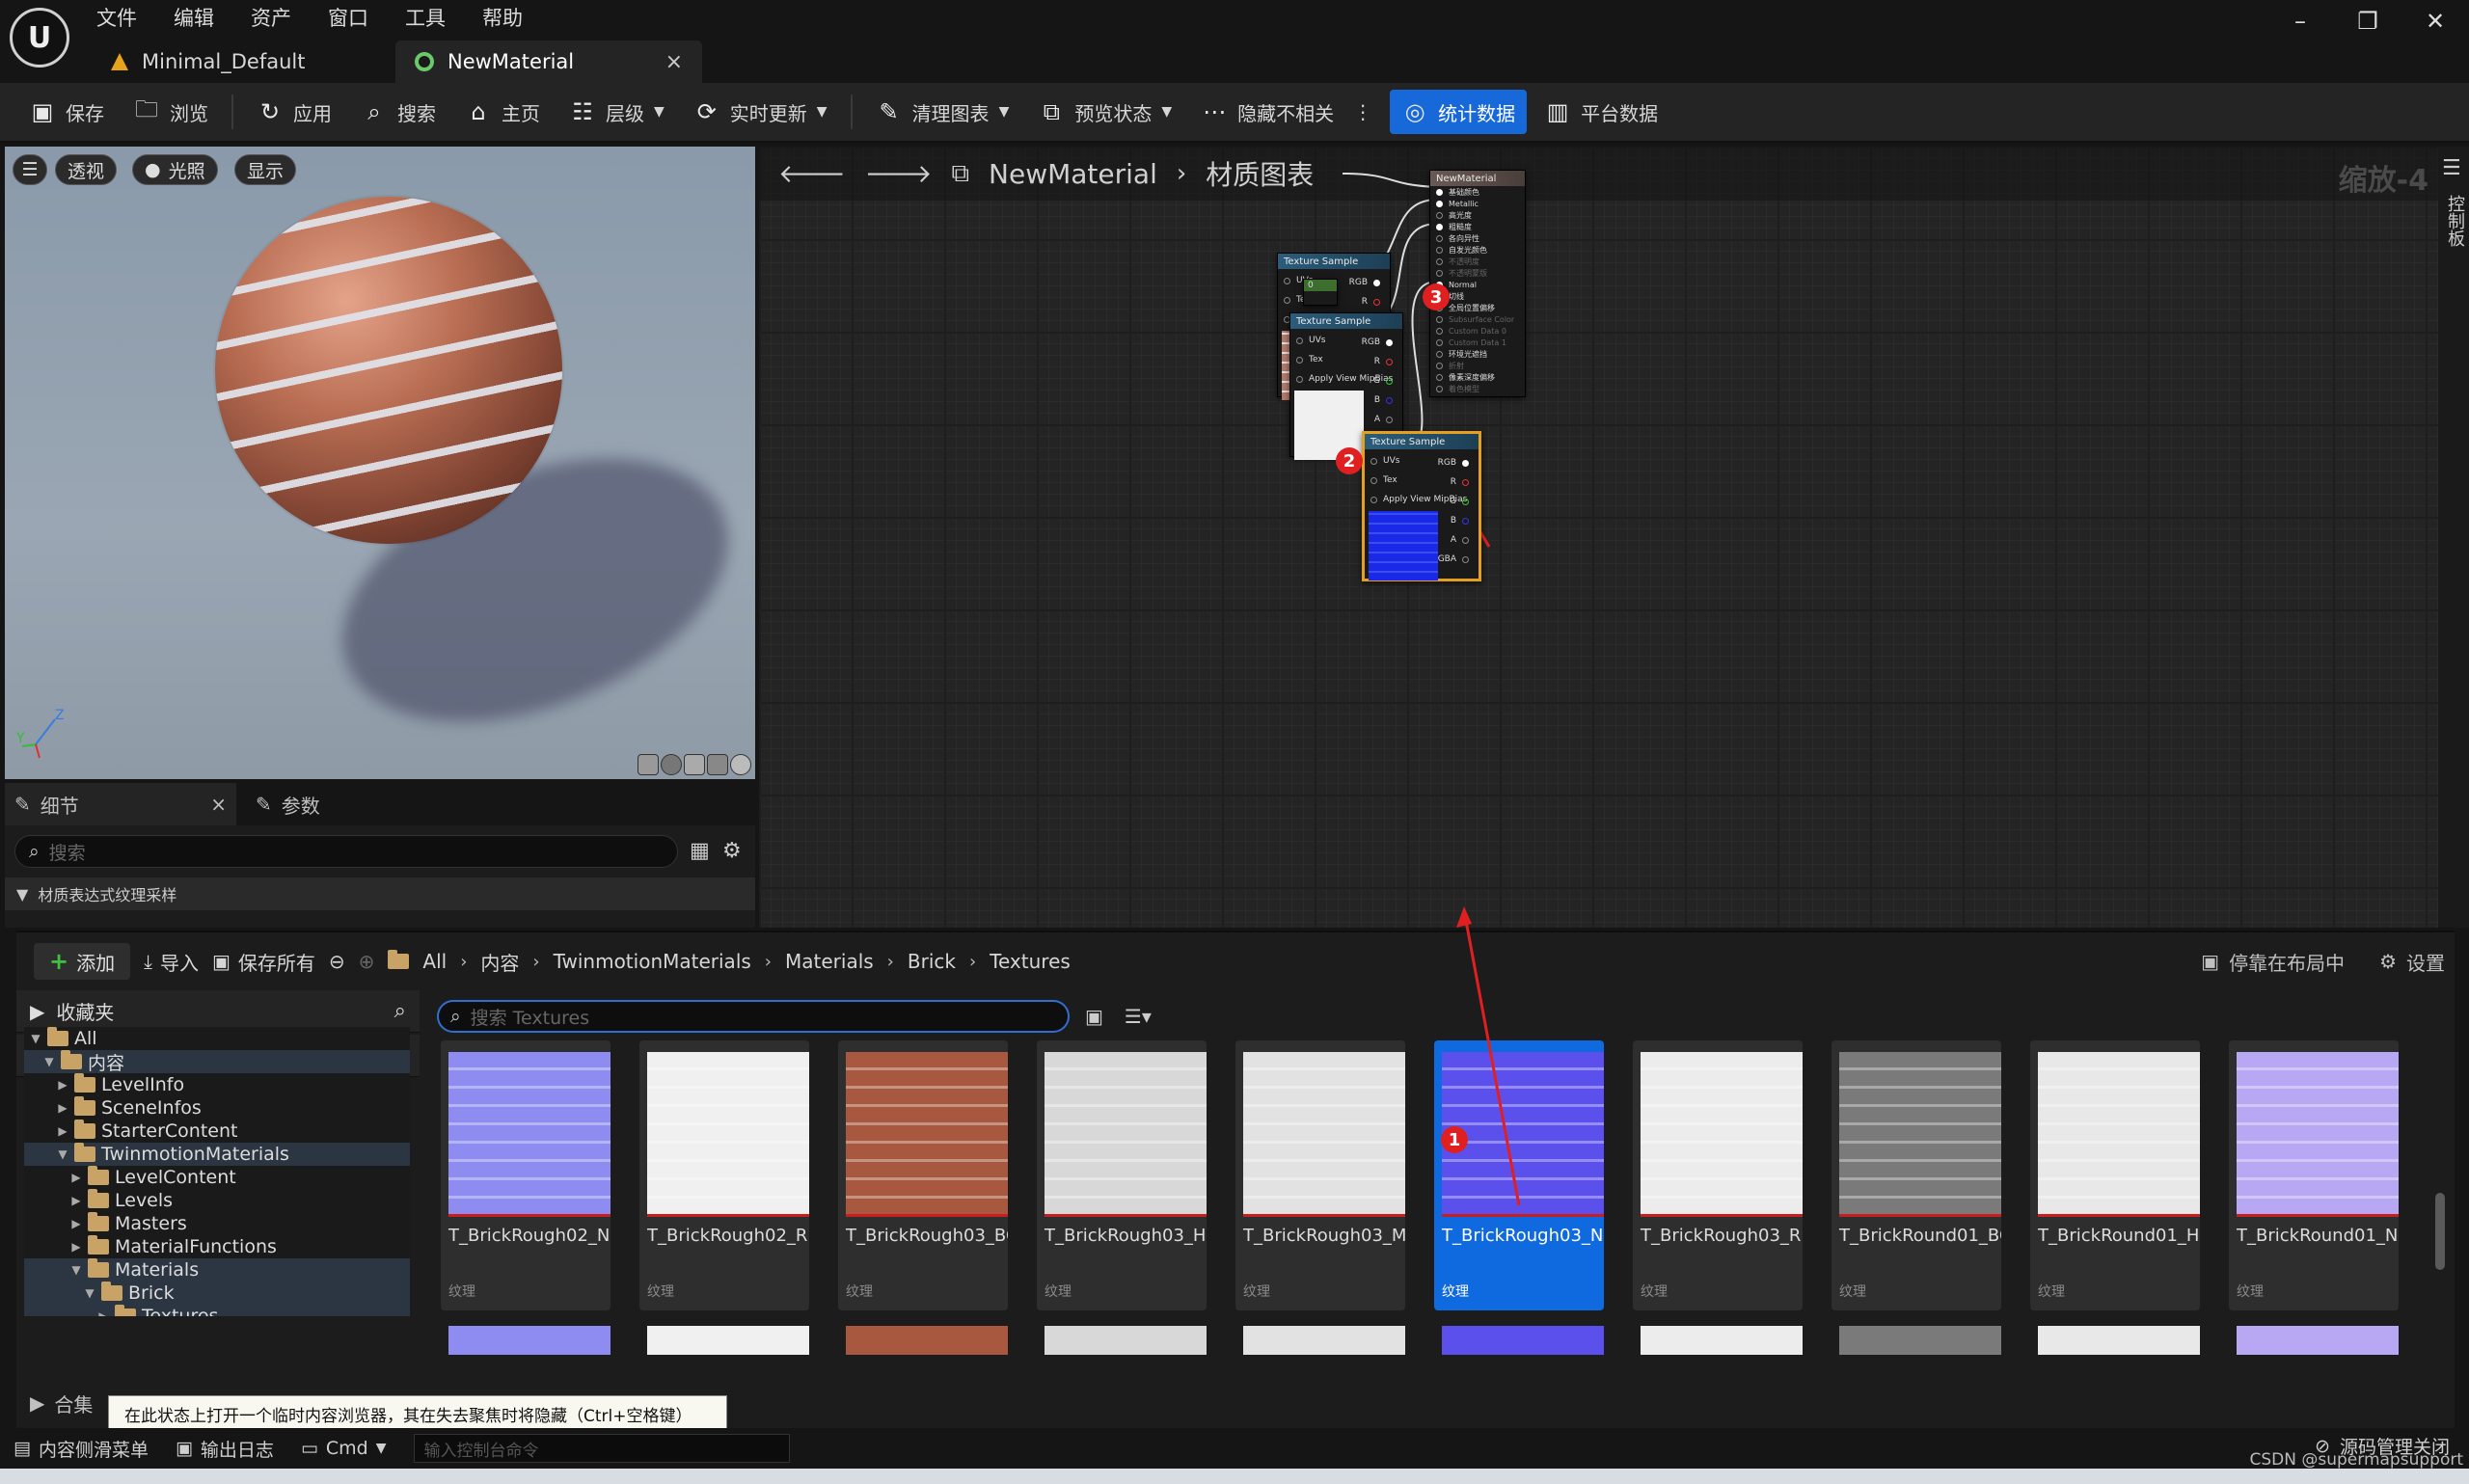 The image size is (2469, 1484). I want to click on material-pin: Metallic, so click(1477, 203).